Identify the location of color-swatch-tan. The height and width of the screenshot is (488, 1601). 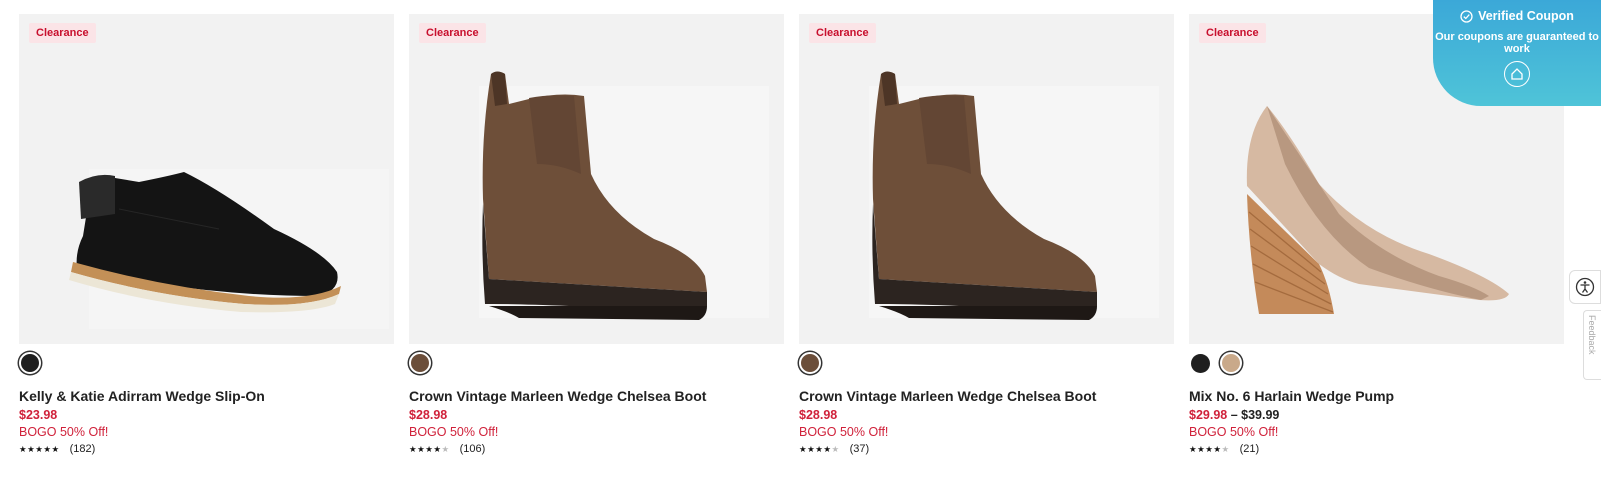
(1231, 363).